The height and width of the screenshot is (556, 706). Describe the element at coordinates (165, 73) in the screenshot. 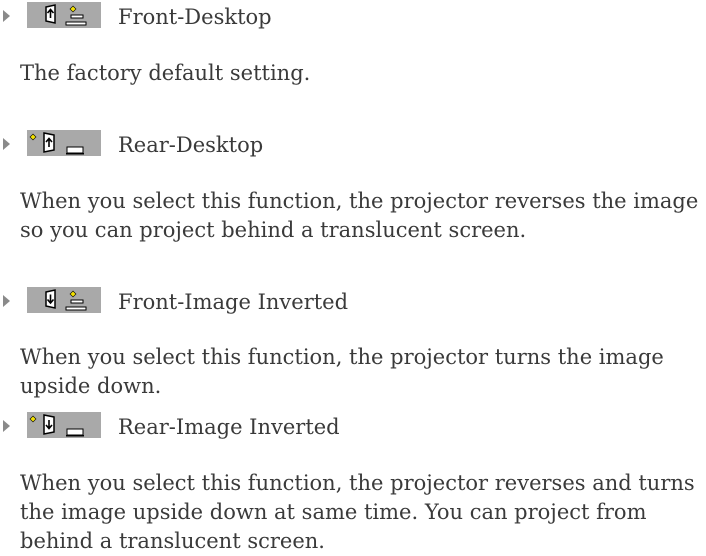

I see `entry-description: The factory default setting.` at that location.